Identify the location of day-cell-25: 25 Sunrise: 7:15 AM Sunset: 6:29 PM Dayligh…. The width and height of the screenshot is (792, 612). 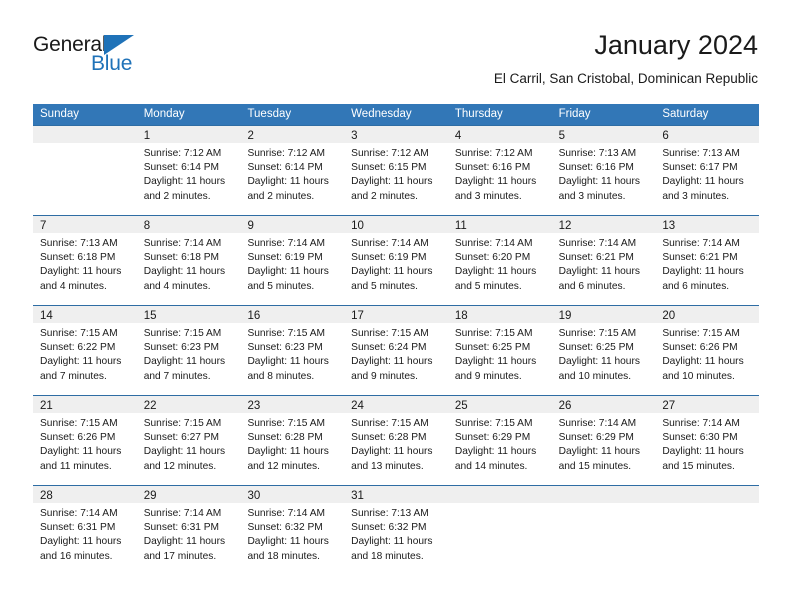
(499, 440).